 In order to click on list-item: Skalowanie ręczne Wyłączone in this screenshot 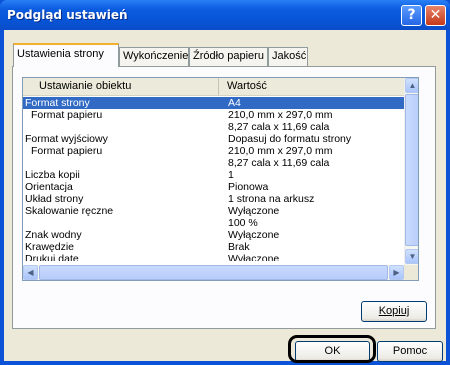, I will do `click(213, 211)`.